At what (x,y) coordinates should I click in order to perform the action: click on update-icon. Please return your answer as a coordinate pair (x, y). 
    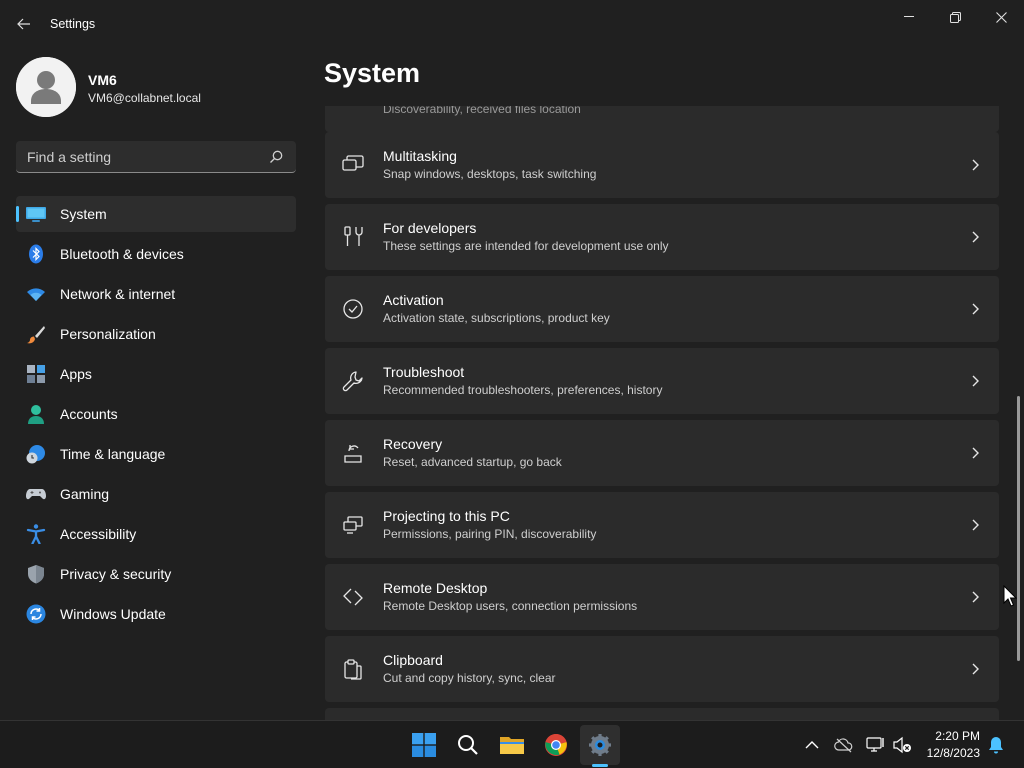
    Looking at the image, I should click on (36, 614).